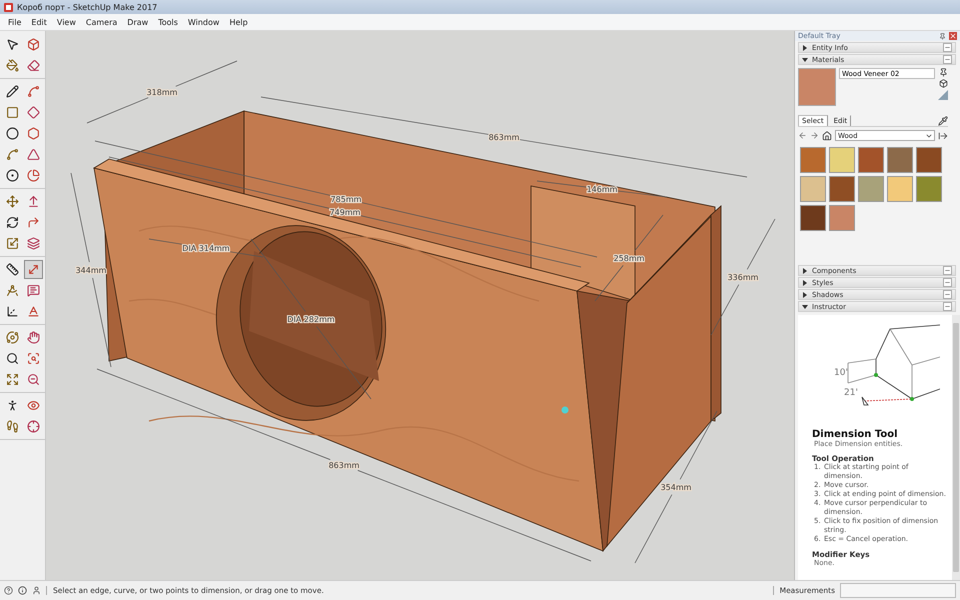 This screenshot has width=960, height=600. Describe the element at coordinates (102, 22) in the screenshot. I see `menu-item: Camera` at that location.